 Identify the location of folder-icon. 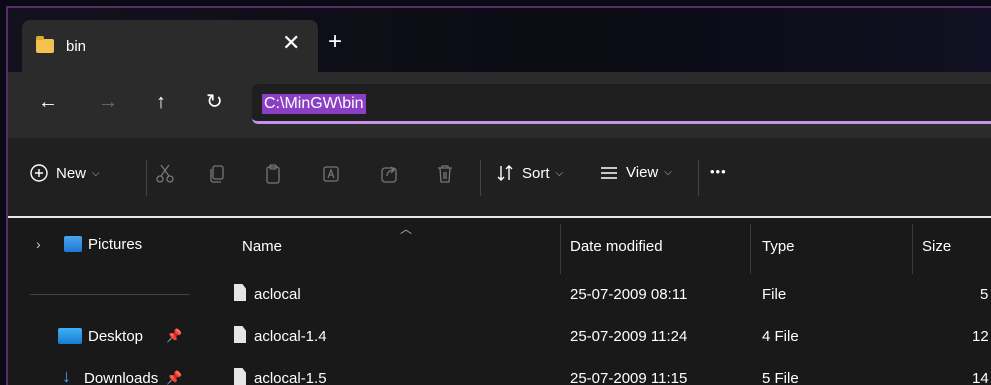
(45, 44).